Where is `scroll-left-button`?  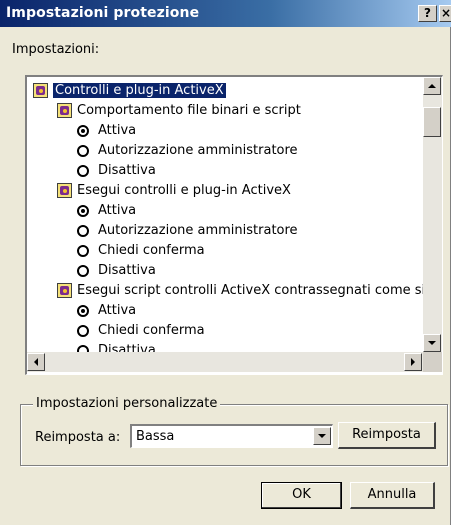 scroll-left-button is located at coordinates (36, 362).